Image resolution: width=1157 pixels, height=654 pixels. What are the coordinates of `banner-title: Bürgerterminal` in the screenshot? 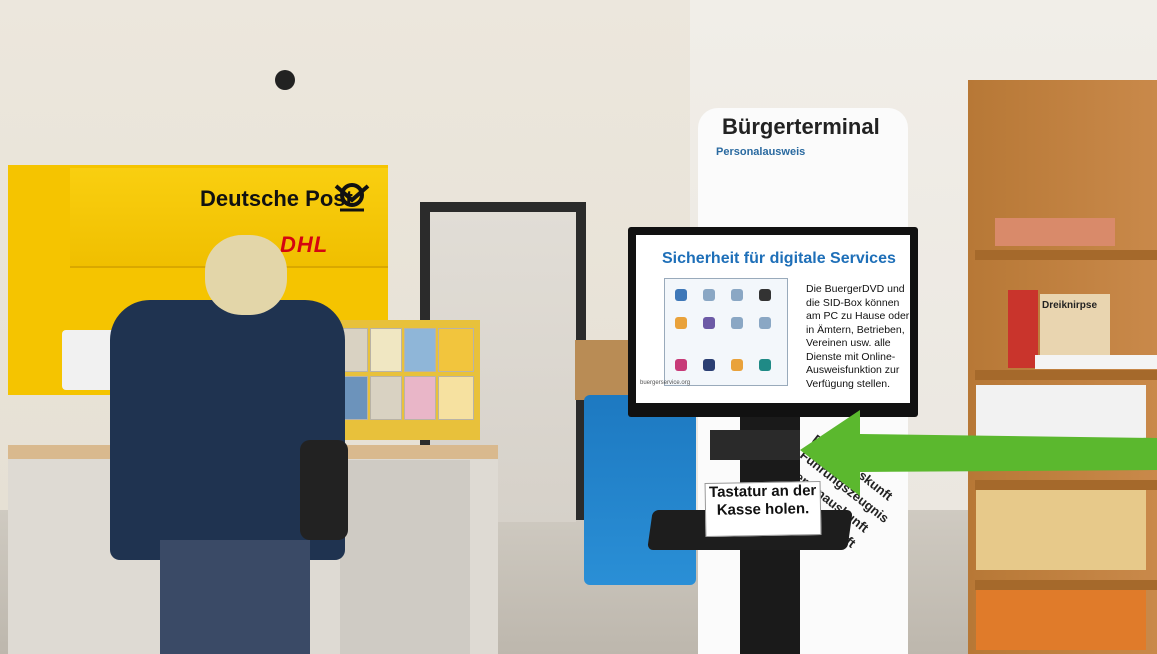 It's located at (801, 126).